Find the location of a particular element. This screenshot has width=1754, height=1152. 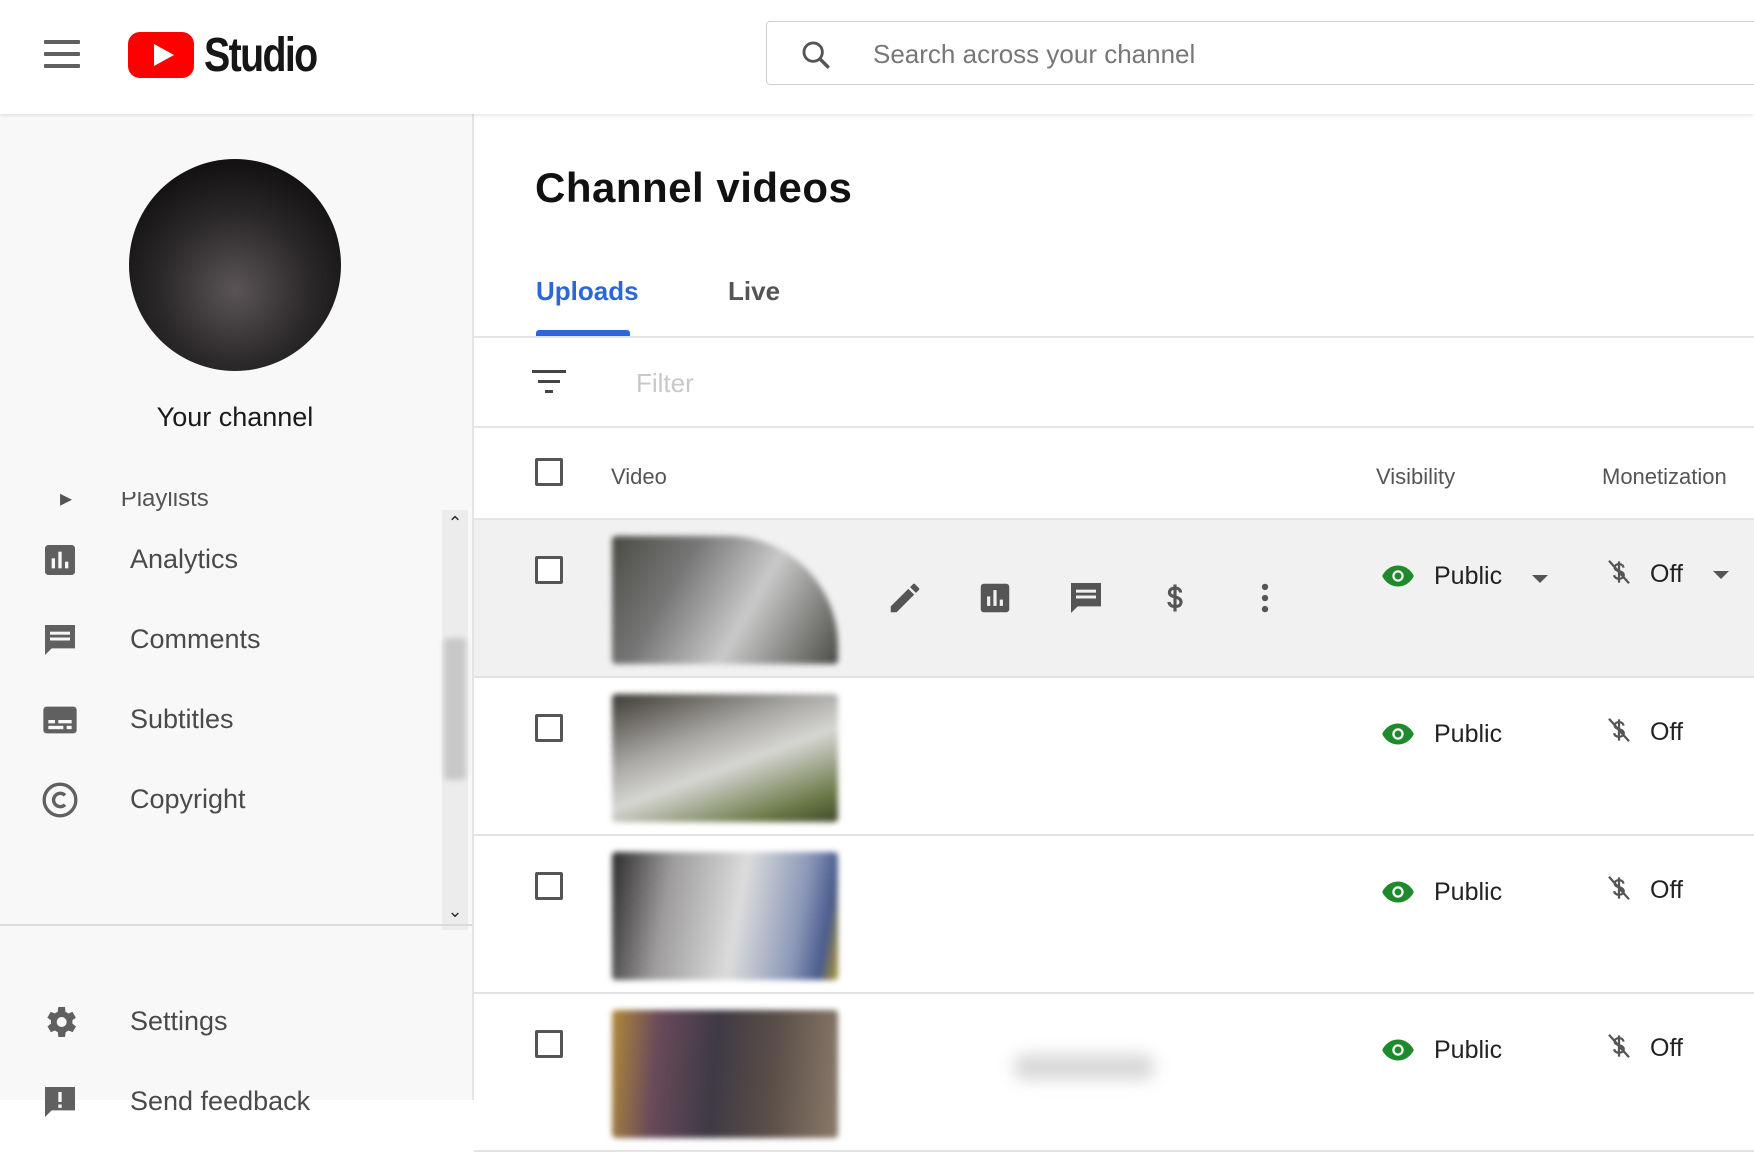

sidebar-item-copyright: Copyright is located at coordinates (223, 800).